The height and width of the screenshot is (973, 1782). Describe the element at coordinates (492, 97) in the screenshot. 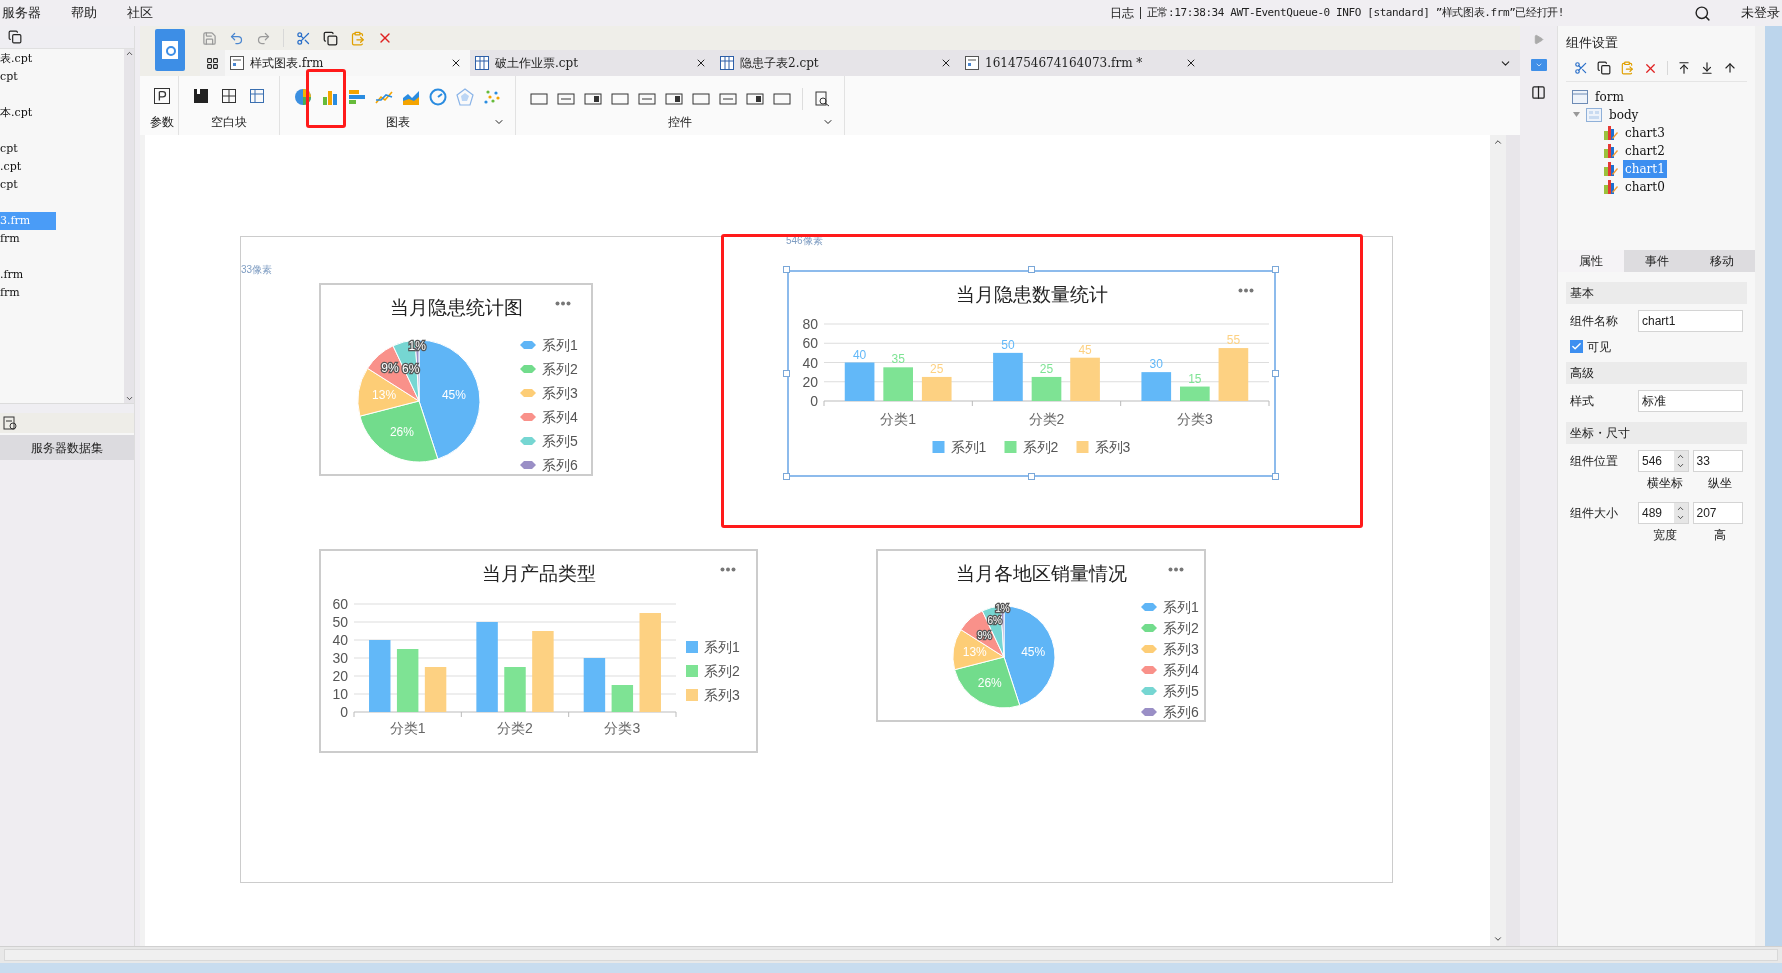

I see `scatter-chart-icon` at that location.